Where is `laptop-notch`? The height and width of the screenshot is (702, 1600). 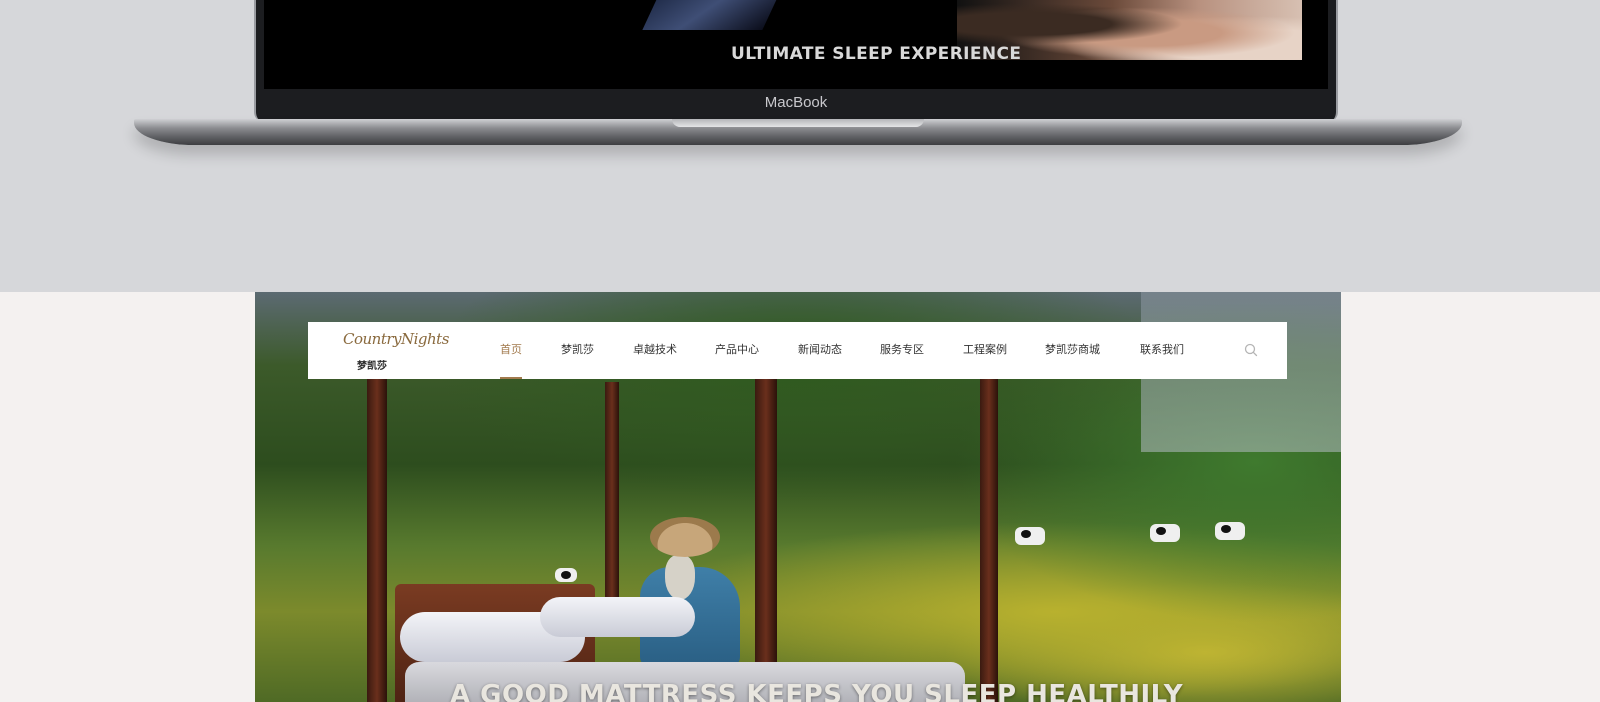 laptop-notch is located at coordinates (798, 123).